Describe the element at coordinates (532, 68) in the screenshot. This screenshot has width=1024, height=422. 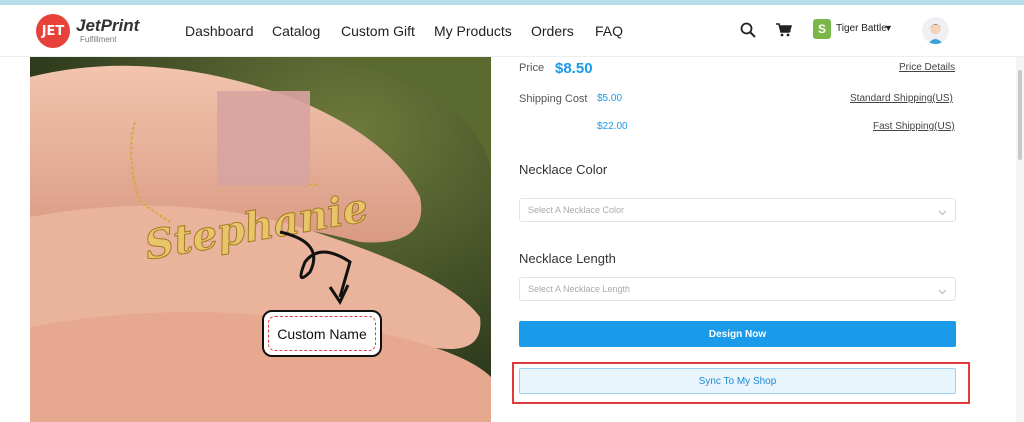
I see `price-label: Price` at that location.